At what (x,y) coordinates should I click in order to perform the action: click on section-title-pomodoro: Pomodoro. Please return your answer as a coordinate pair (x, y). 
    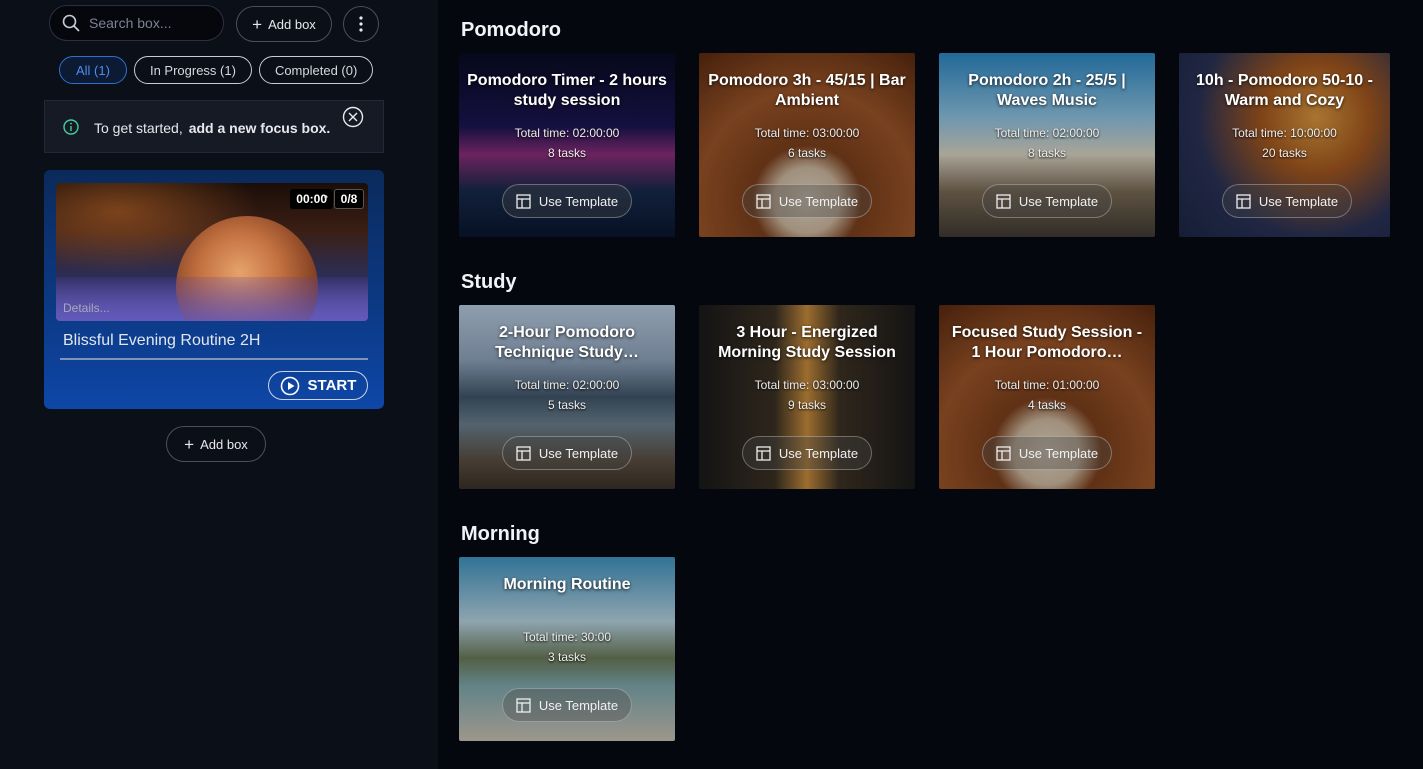
    Looking at the image, I should click on (511, 30).